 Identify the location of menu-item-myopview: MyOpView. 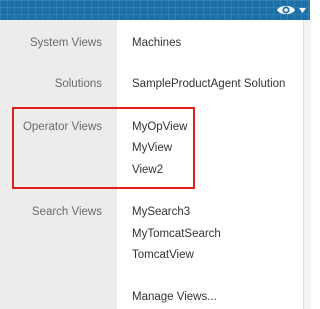
(159, 127).